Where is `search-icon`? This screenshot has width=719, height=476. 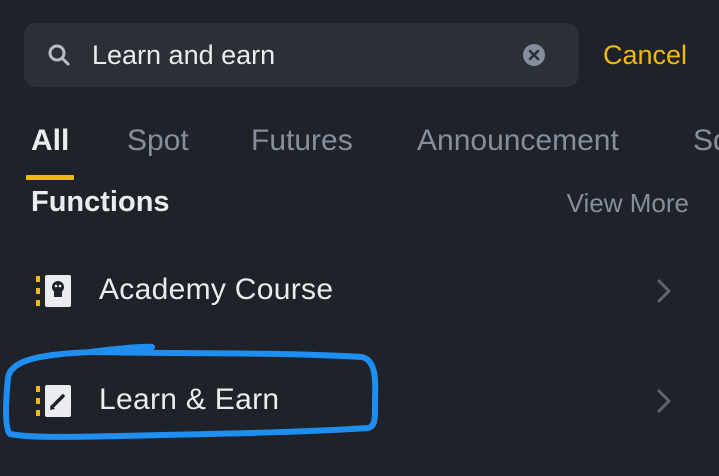
search-icon is located at coordinates (59, 55).